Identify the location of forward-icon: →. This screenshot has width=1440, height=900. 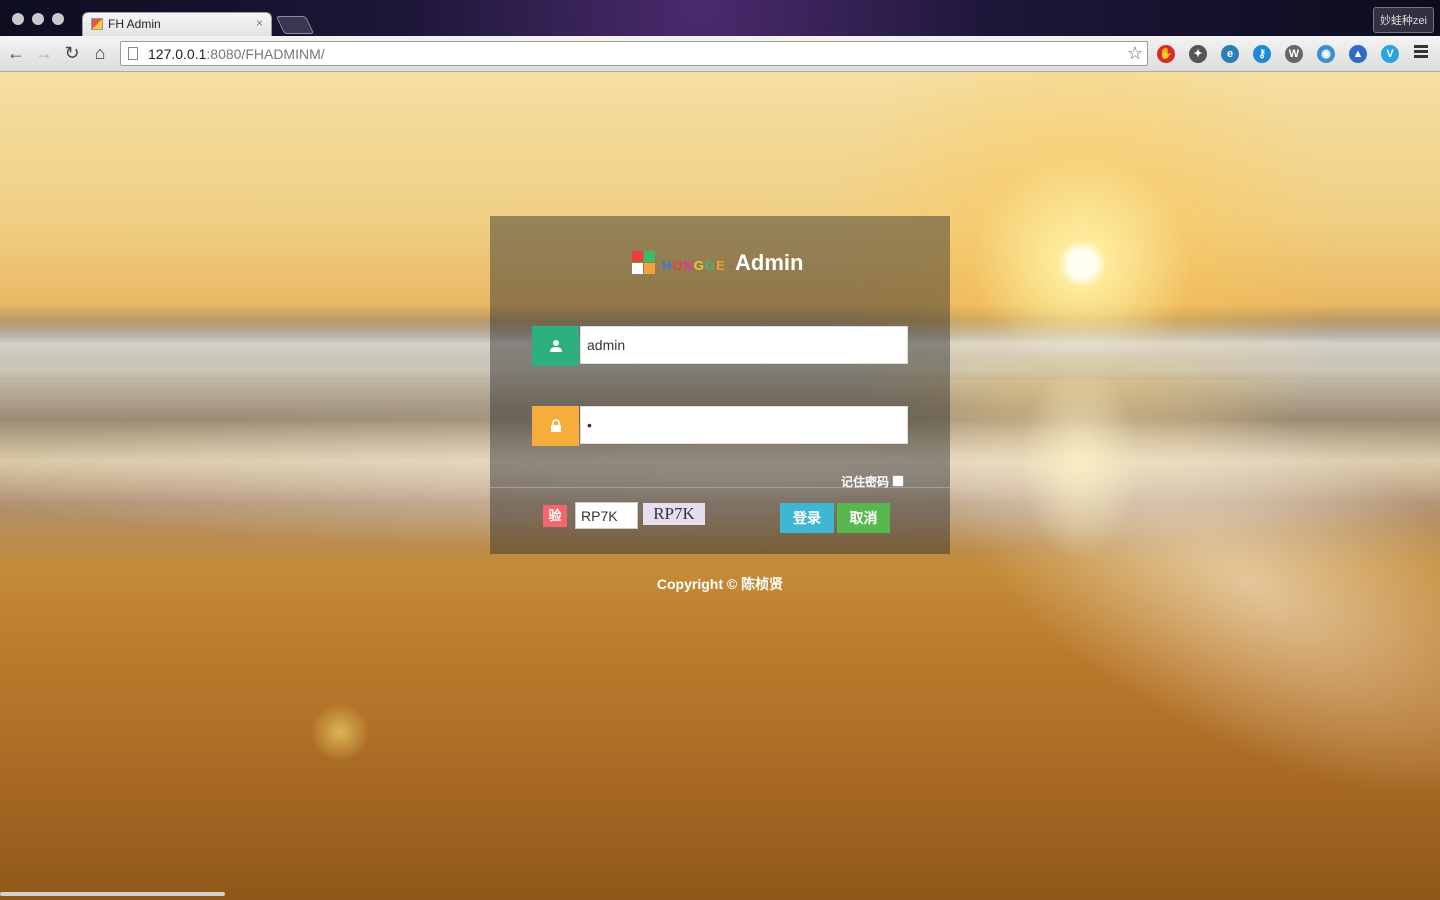
(44, 53).